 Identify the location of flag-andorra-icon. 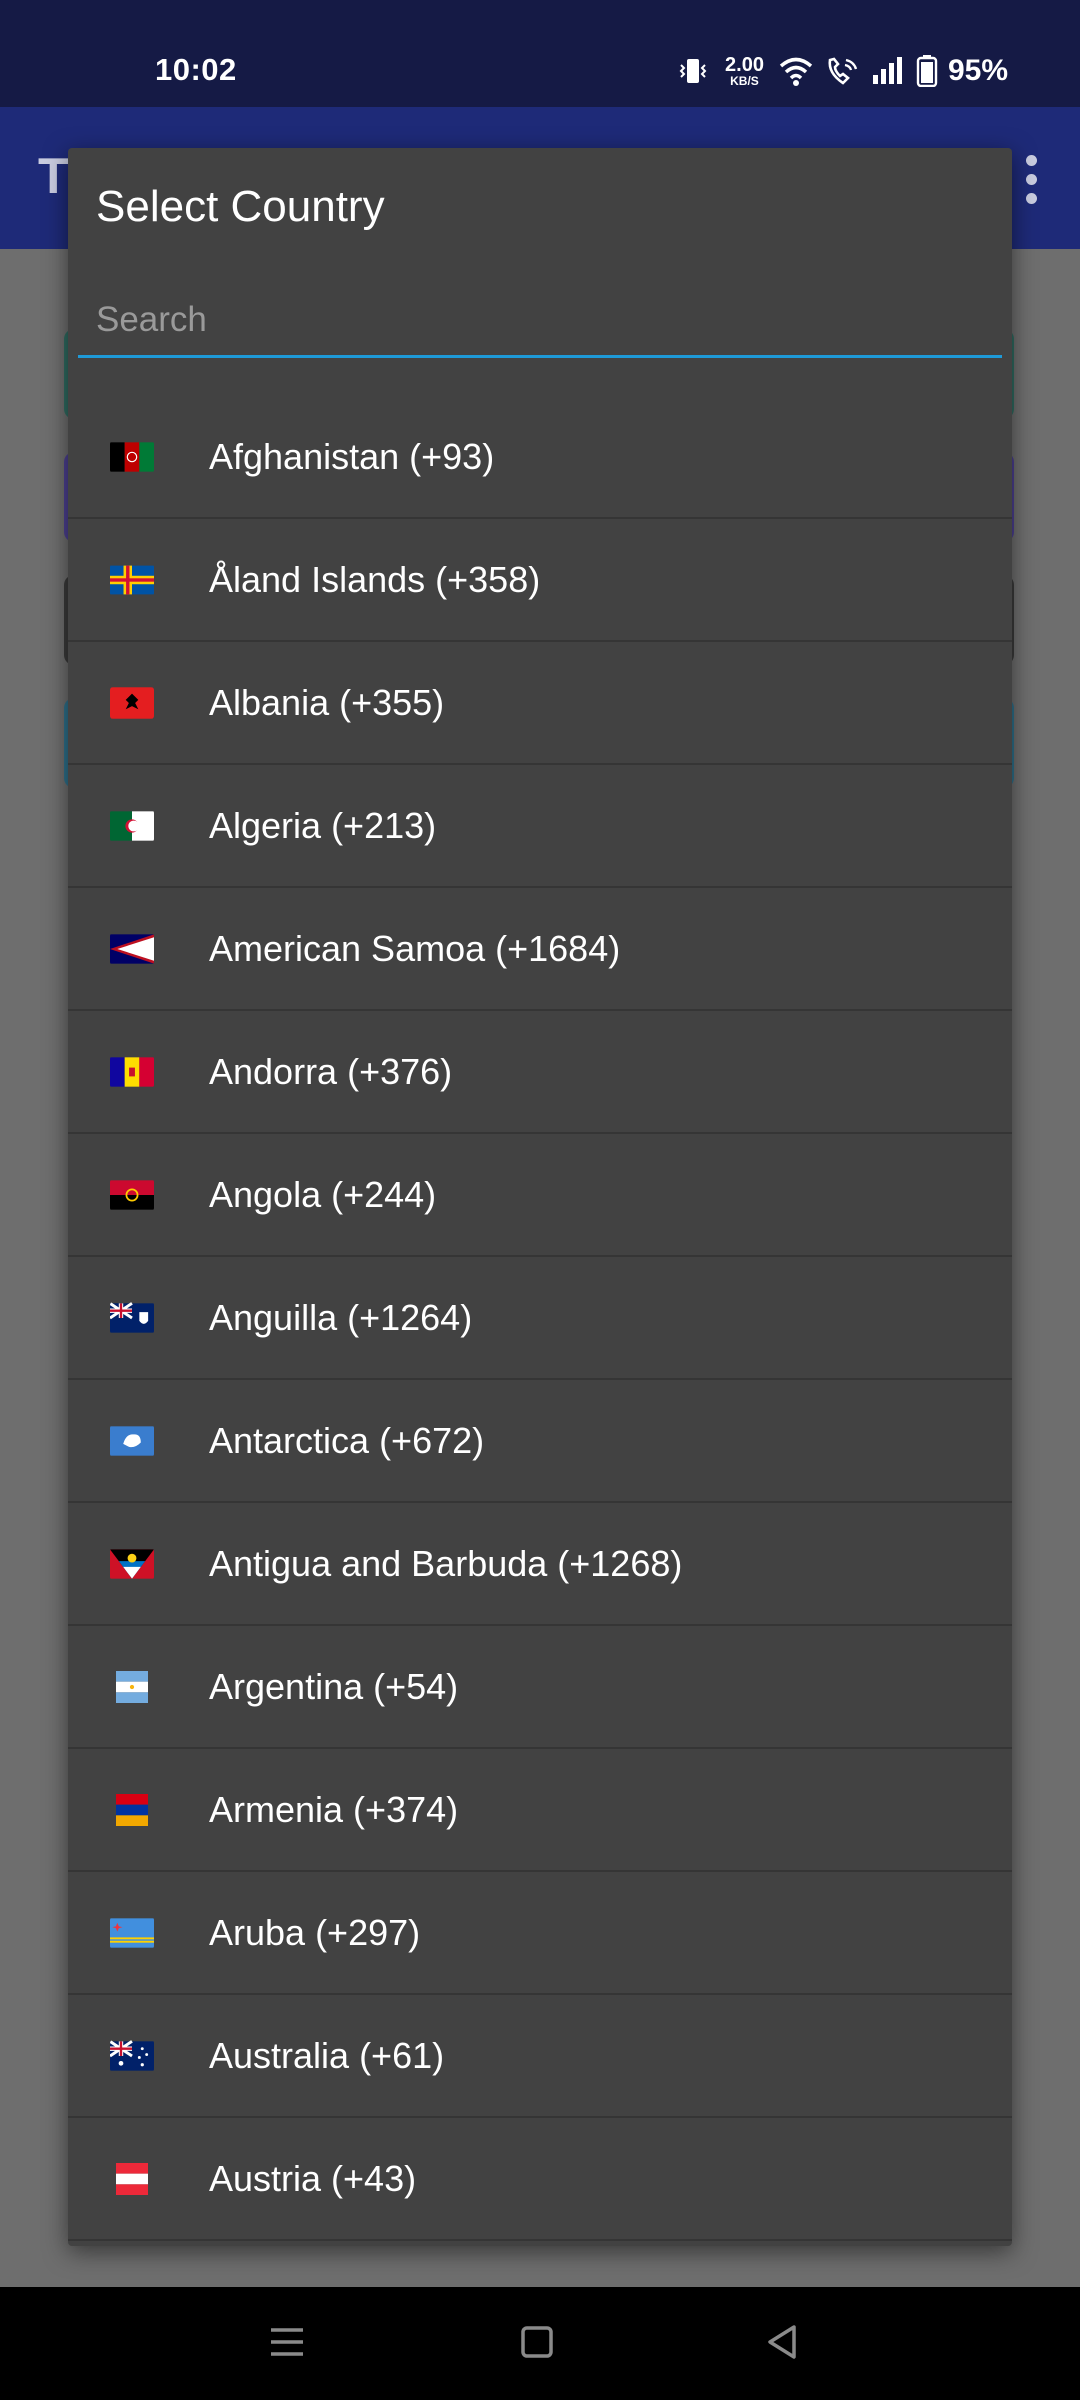
(132, 1072).